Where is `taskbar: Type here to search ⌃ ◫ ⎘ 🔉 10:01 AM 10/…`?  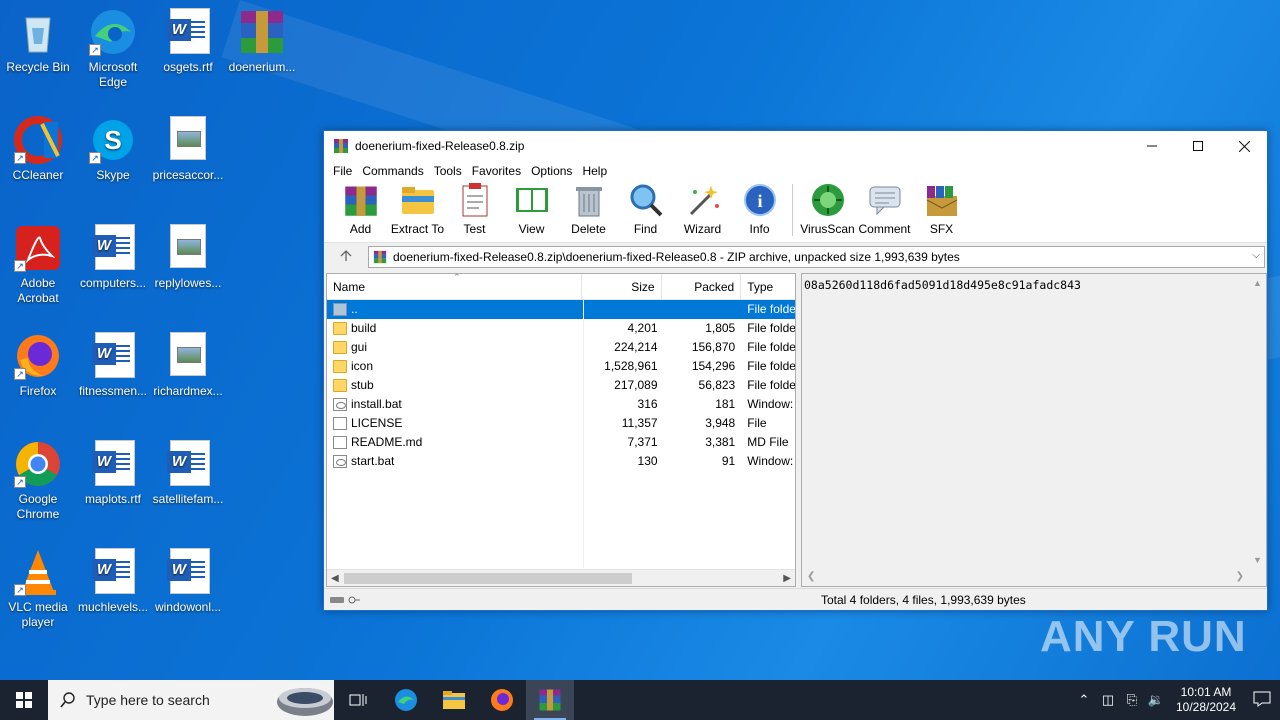 taskbar: Type here to search ⌃ ◫ ⎘ 🔉 10:01 AM 10/… is located at coordinates (640, 700).